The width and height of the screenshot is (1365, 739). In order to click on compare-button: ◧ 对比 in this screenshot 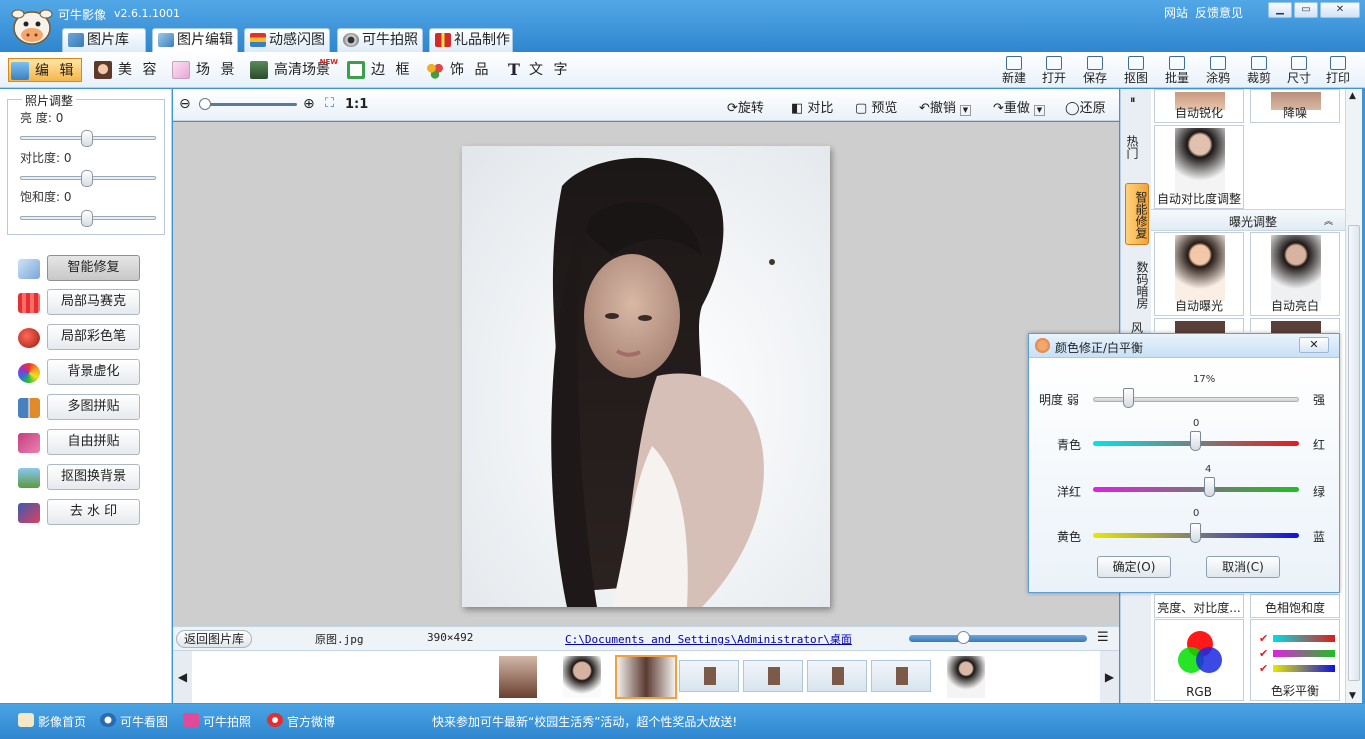, I will do `click(812, 106)`.